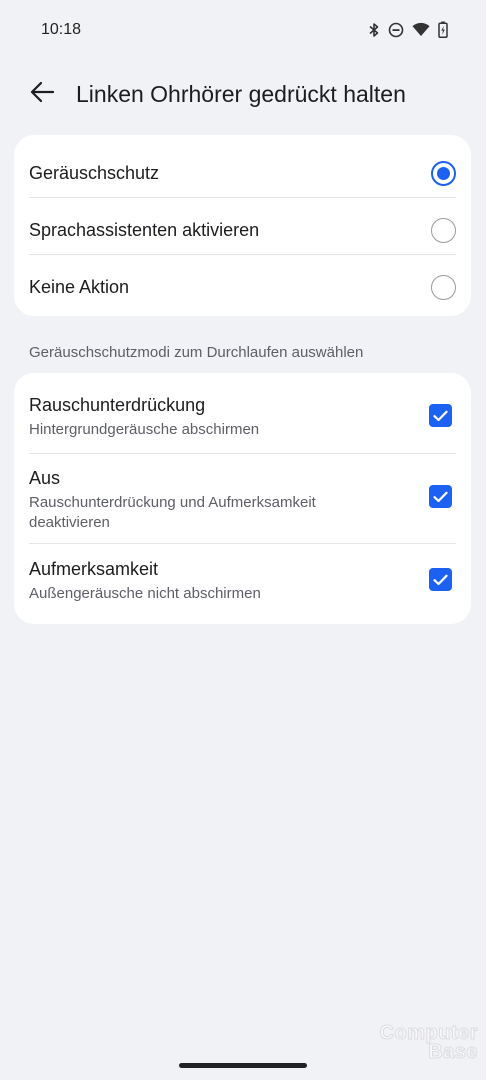  Describe the element at coordinates (443, 173) in the screenshot. I see `radio-button-selected` at that location.